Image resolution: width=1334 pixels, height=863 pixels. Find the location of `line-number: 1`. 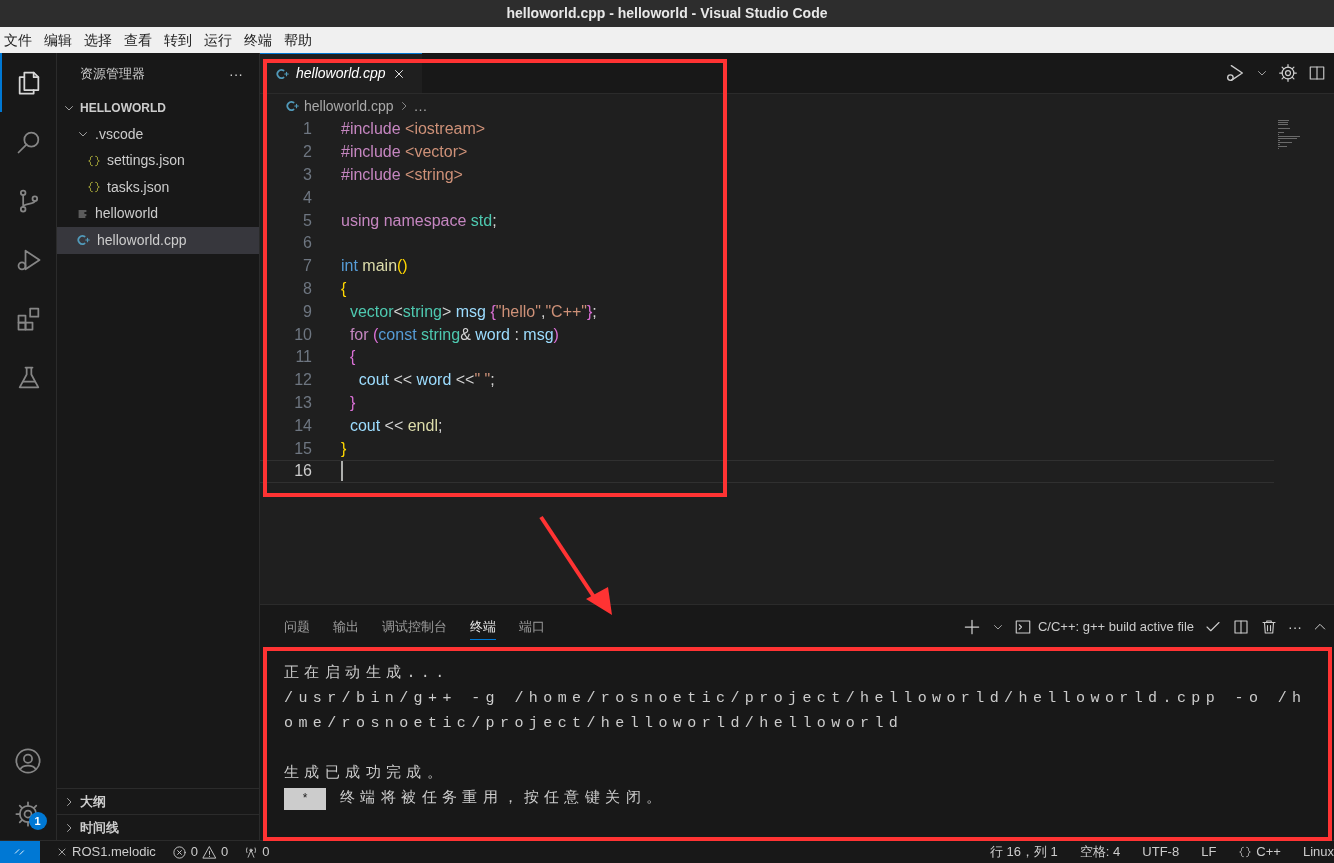

line-number: 1 is located at coordinates (307, 129).